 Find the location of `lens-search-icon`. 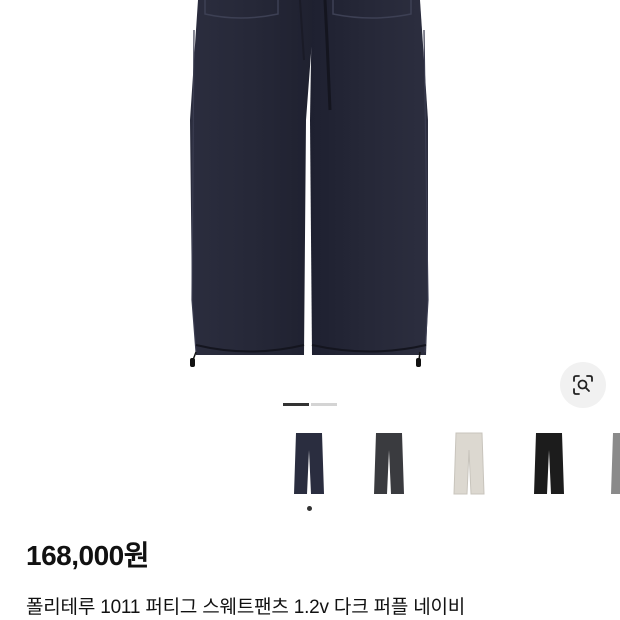

lens-search-icon is located at coordinates (583, 385).